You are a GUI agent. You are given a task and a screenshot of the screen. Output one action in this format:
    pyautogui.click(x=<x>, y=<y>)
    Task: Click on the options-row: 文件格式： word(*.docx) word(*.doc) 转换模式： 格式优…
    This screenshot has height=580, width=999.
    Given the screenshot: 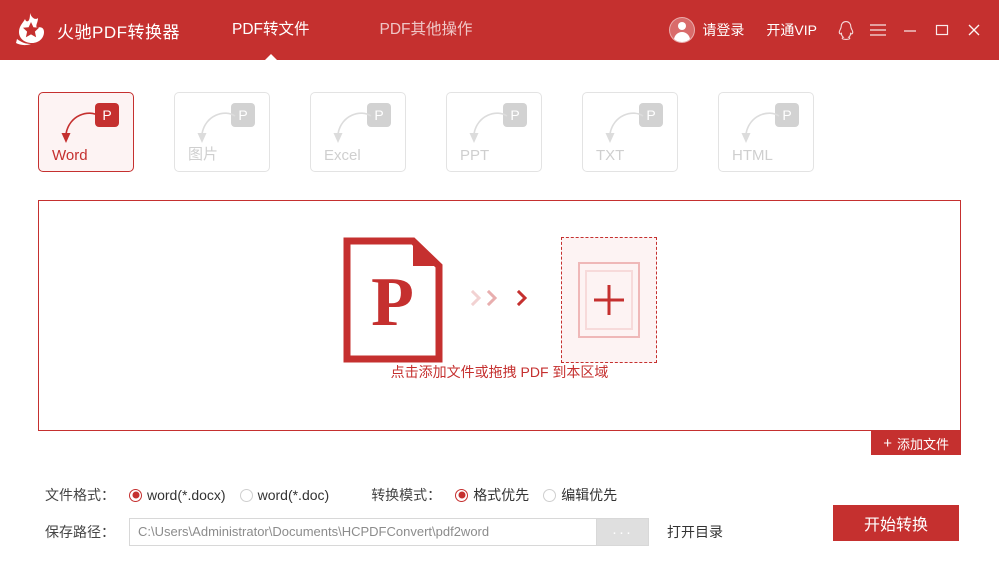 What is the action you would take?
    pyautogui.click(x=331, y=495)
    